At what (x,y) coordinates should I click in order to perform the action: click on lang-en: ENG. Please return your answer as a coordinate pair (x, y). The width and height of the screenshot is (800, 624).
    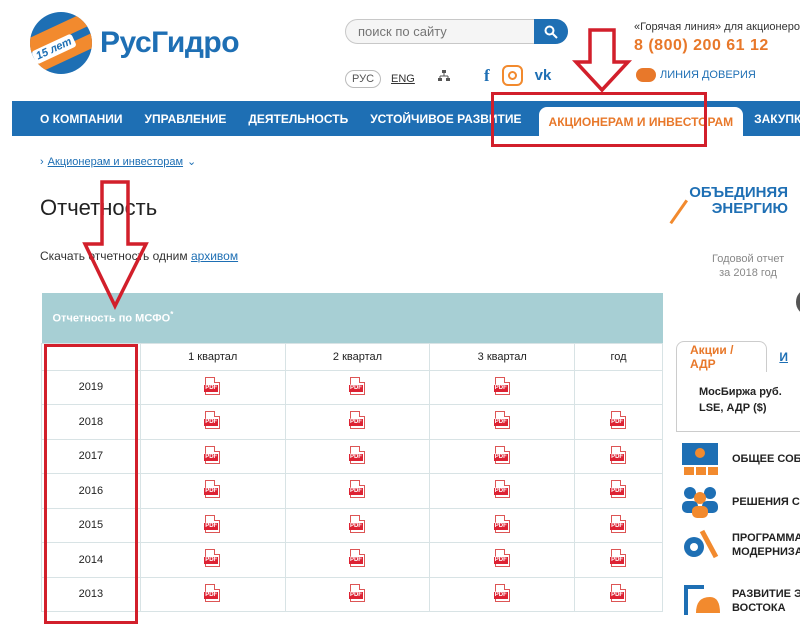
    Looking at the image, I should click on (403, 79).